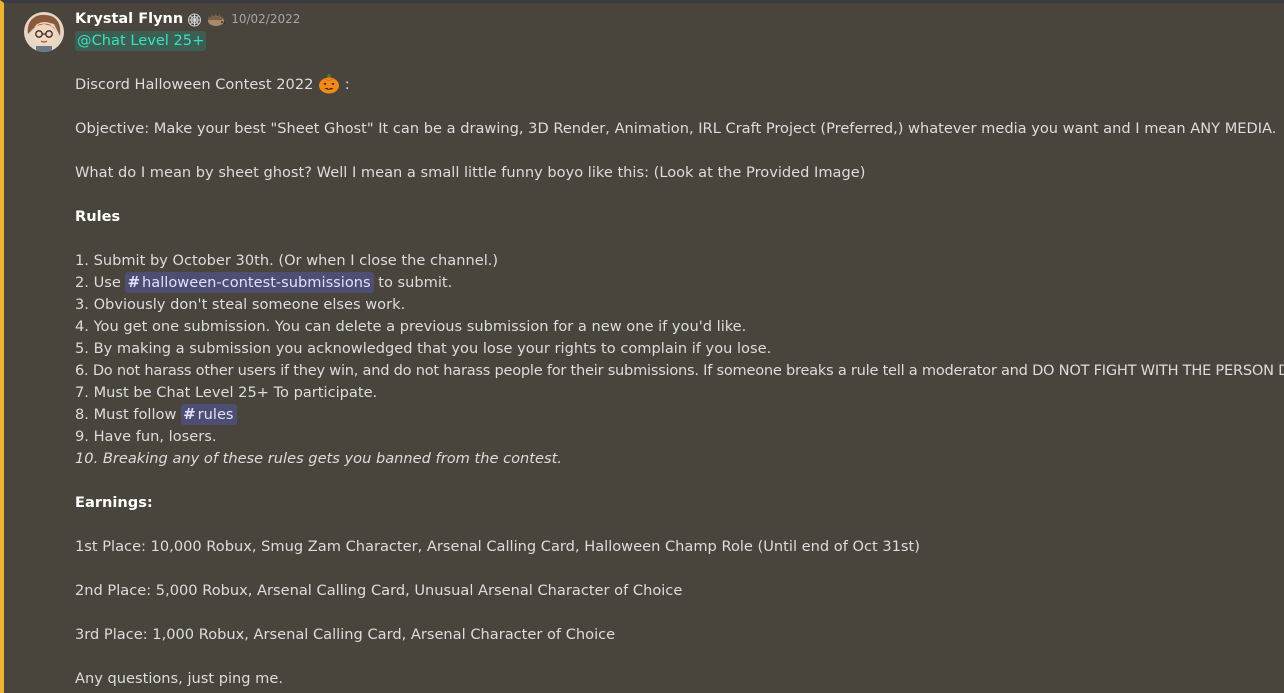 The image size is (1284, 693). What do you see at coordinates (194, 84) in the screenshot?
I see `contest-title: Discord Halloween Contest 2022` at bounding box center [194, 84].